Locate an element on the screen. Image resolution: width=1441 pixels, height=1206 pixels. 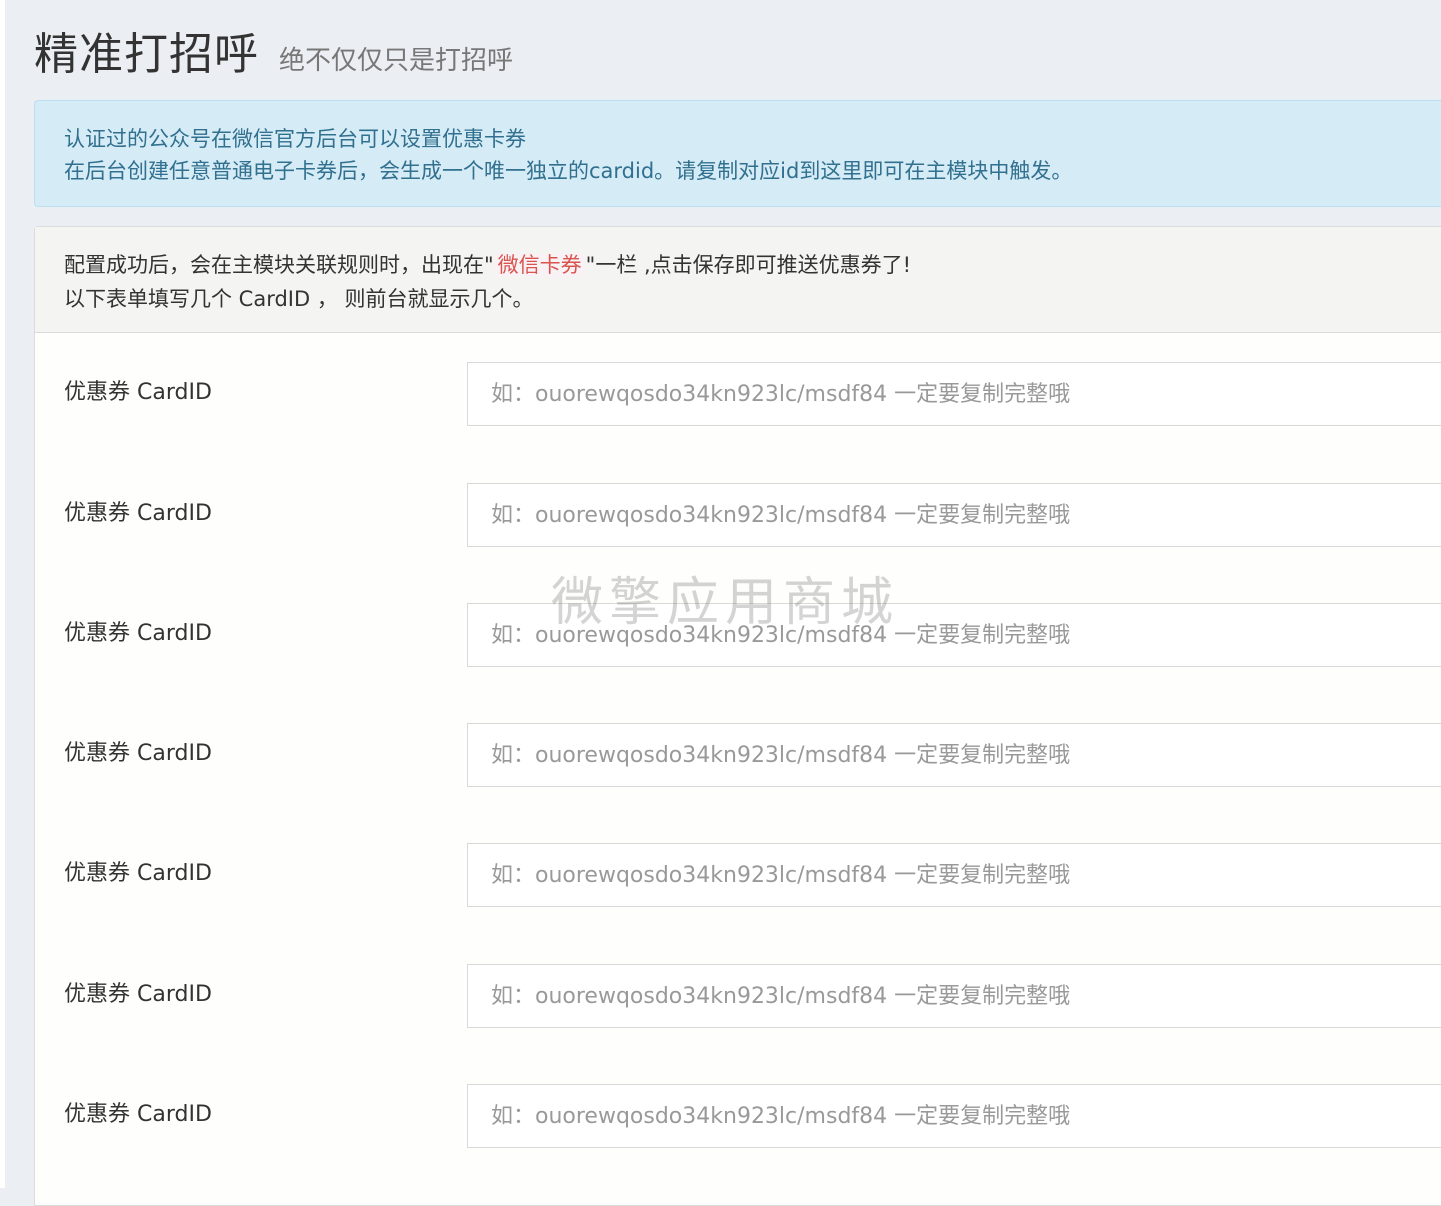
alert-line-1: 认证过的公众号在微信官方后台可以设置优惠卡券 is located at coordinates (295, 139).